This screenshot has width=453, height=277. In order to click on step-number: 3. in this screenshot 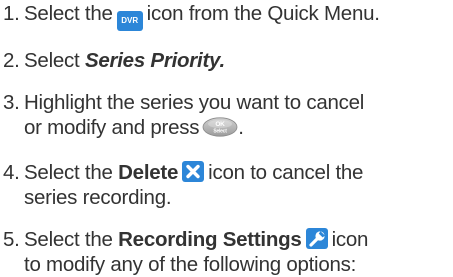, I will do `click(11, 102)`.